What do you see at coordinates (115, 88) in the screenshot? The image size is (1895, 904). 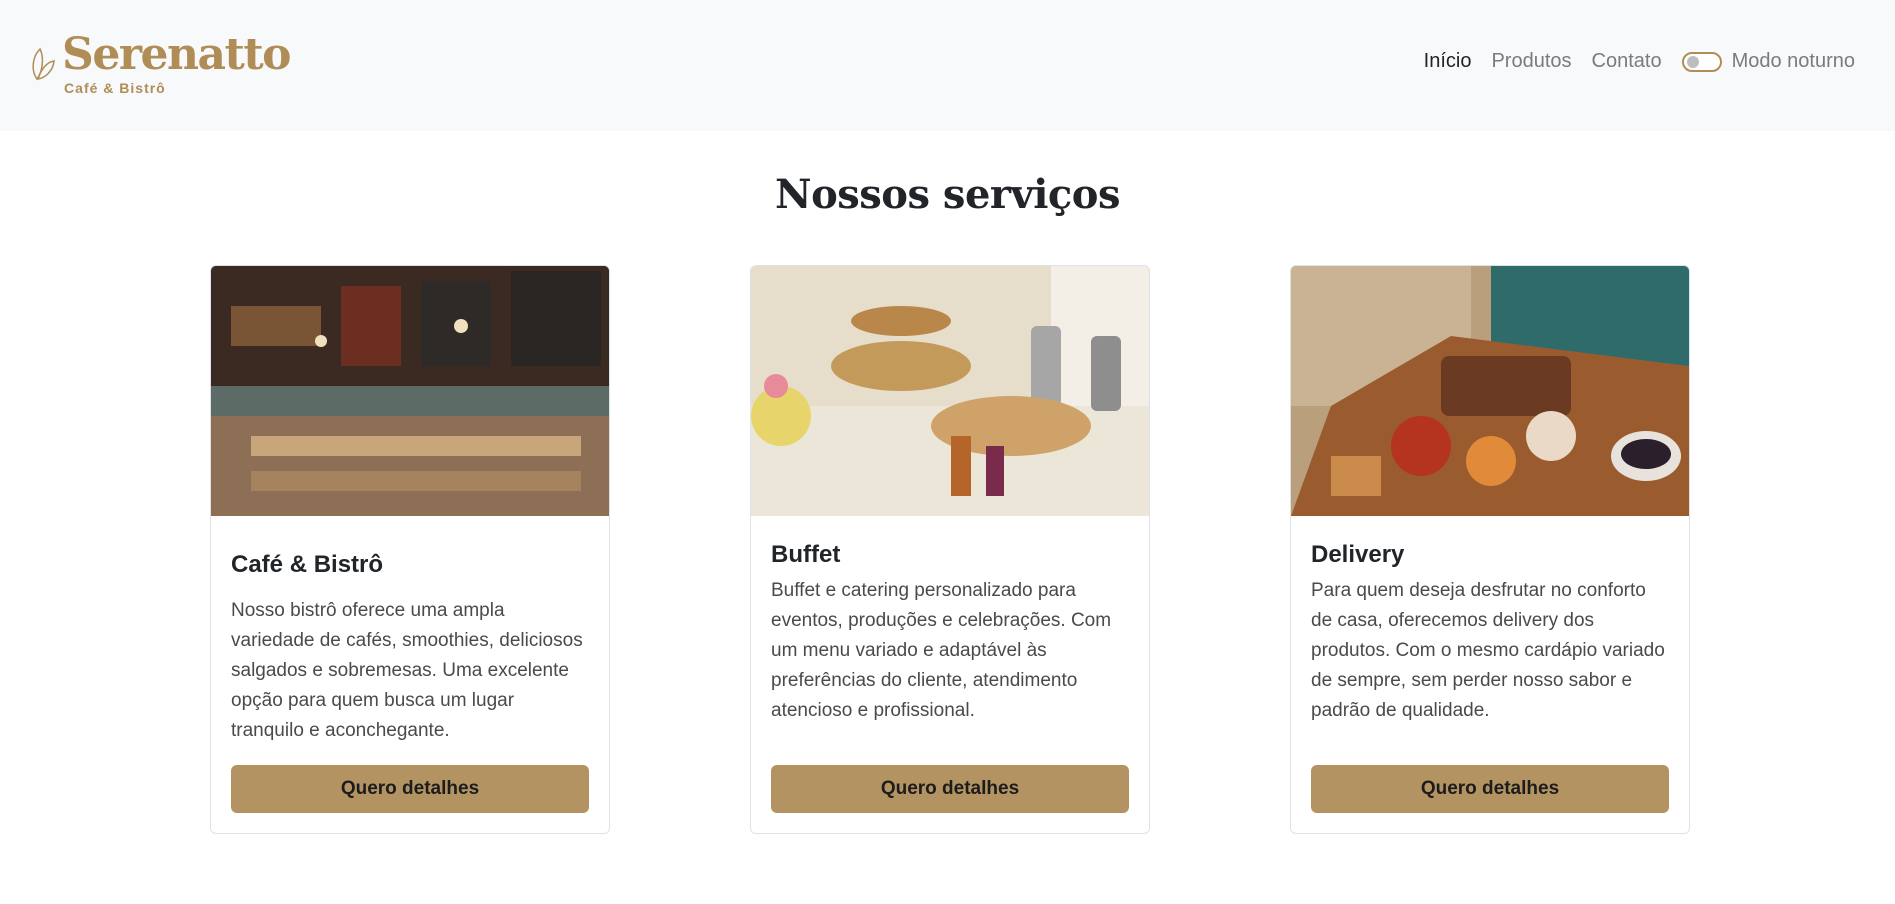 I see `brand-subtitle: Café & Bistrô` at bounding box center [115, 88].